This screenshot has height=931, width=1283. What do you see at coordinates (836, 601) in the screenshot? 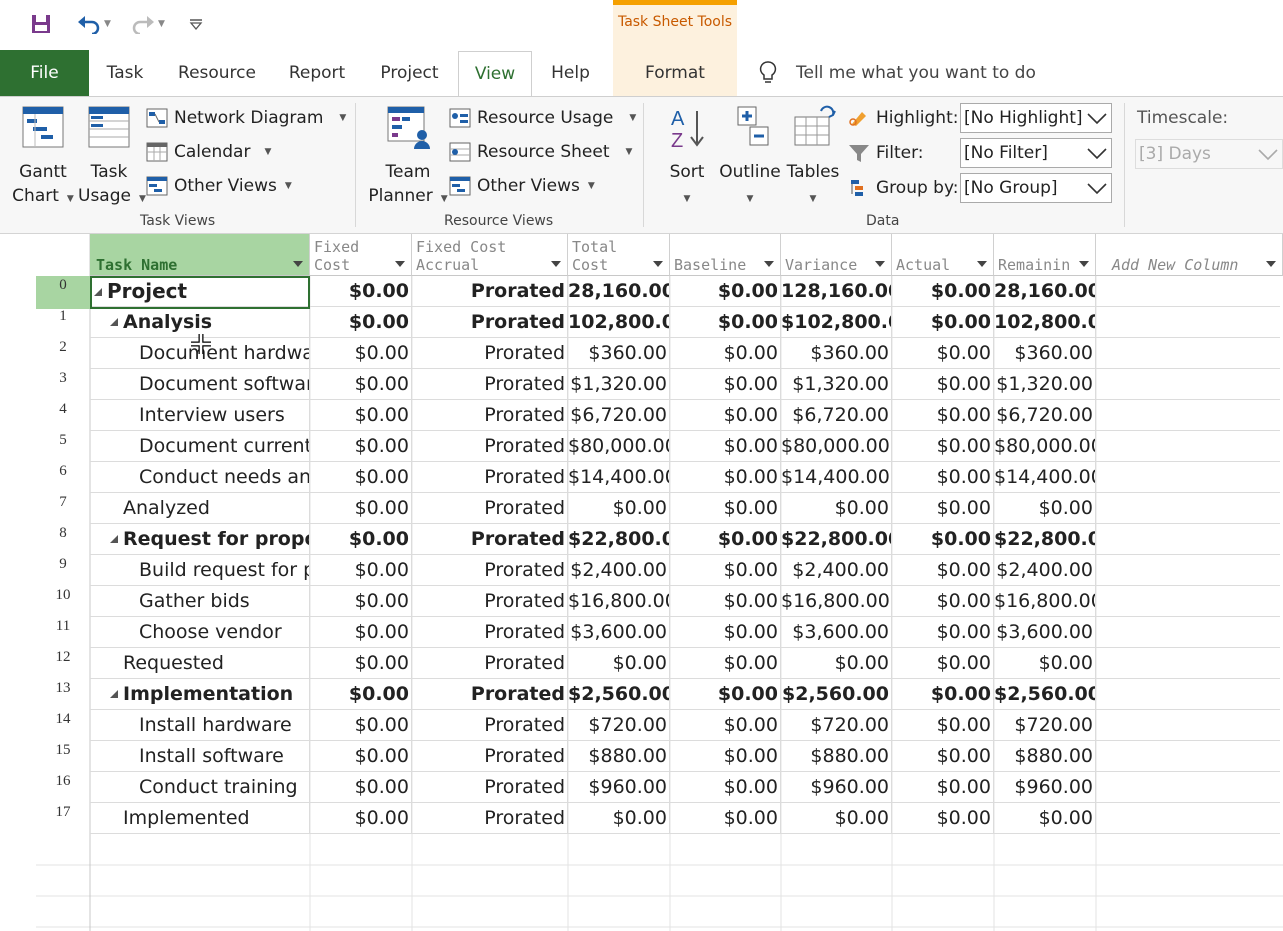
I see `variance-cell: $16,800.00` at bounding box center [836, 601].